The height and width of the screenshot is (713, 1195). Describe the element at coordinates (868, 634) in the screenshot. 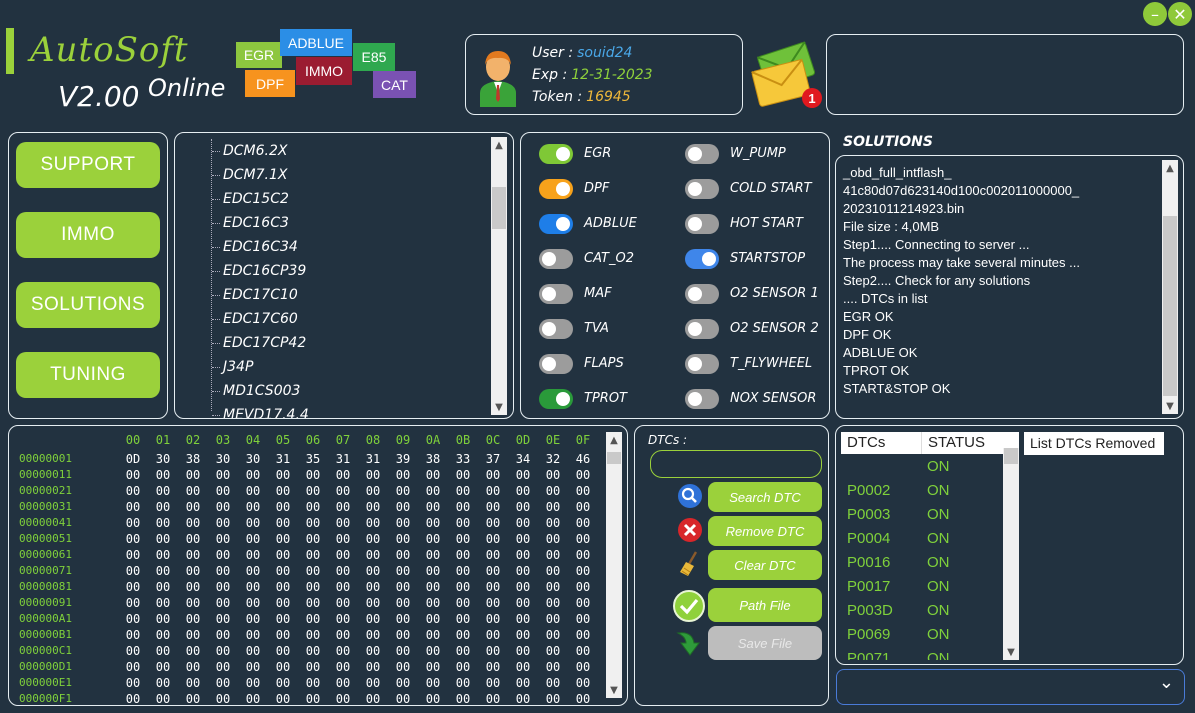

I see `dtc-code: P0069` at that location.